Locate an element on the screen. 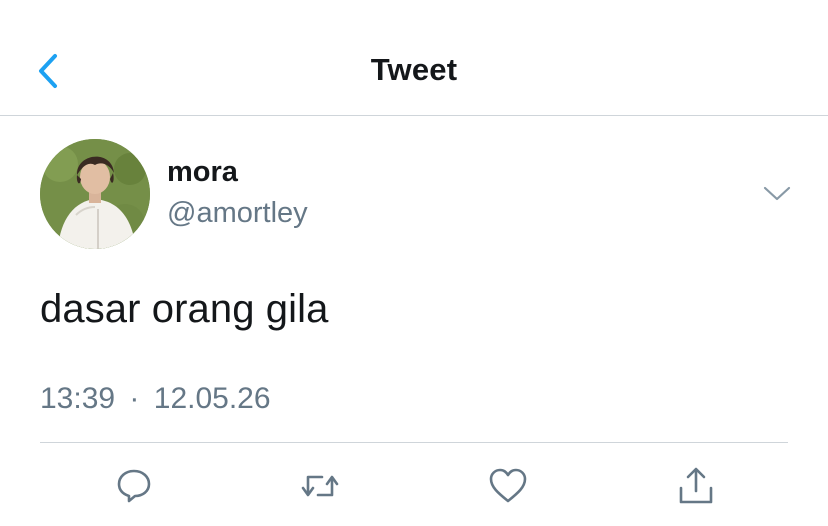  display-name: mora is located at coordinates (202, 172).